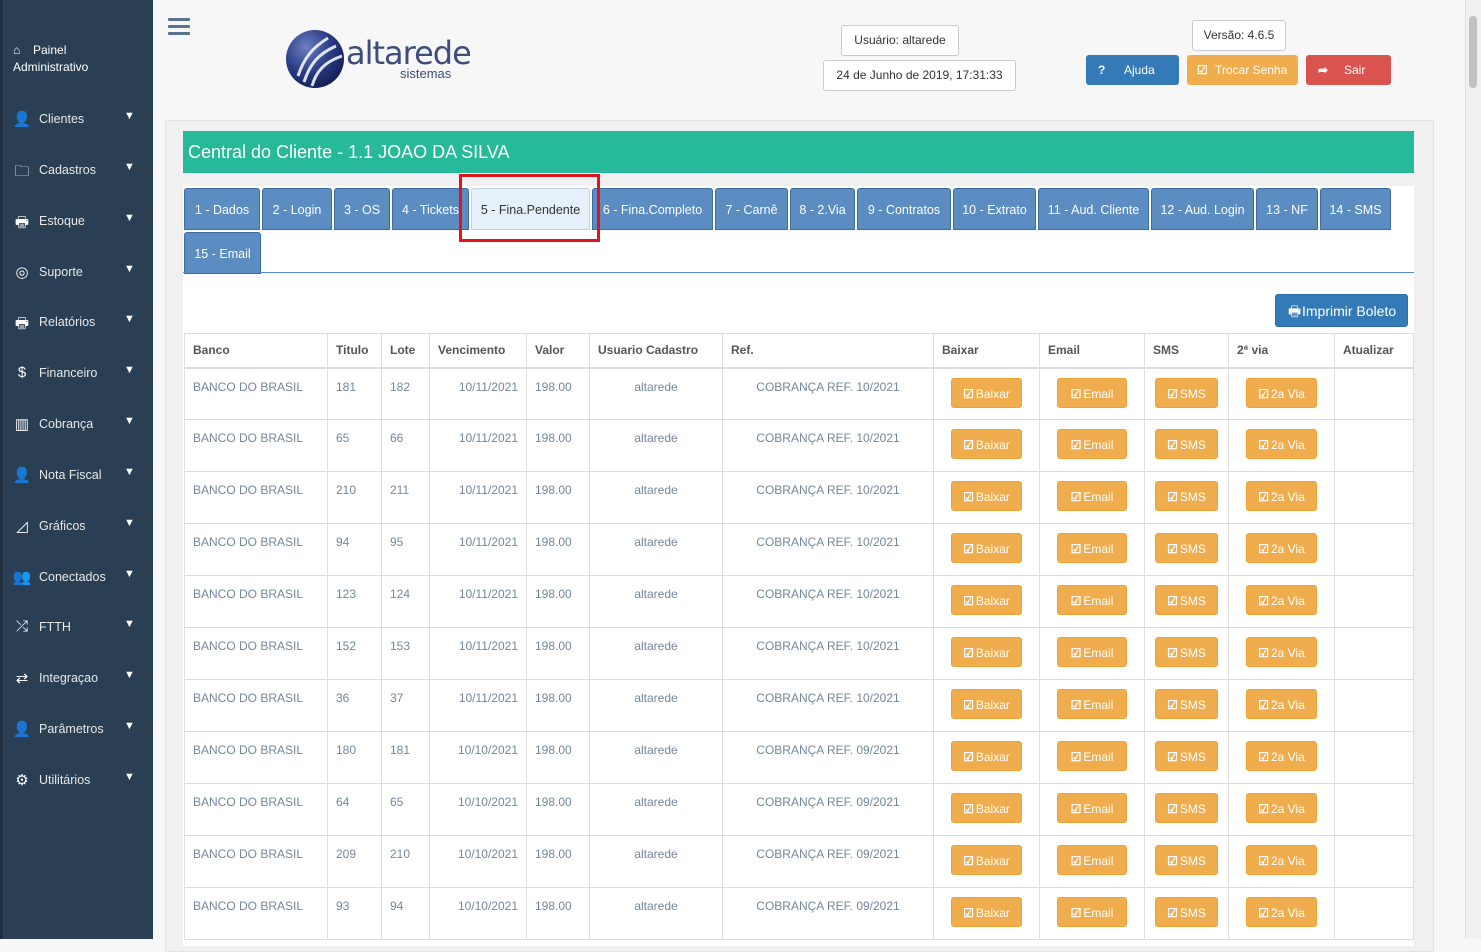 This screenshot has height=952, width=1481. What do you see at coordinates (1132, 70) in the screenshot?
I see `help-button: ? Ajuda` at bounding box center [1132, 70].